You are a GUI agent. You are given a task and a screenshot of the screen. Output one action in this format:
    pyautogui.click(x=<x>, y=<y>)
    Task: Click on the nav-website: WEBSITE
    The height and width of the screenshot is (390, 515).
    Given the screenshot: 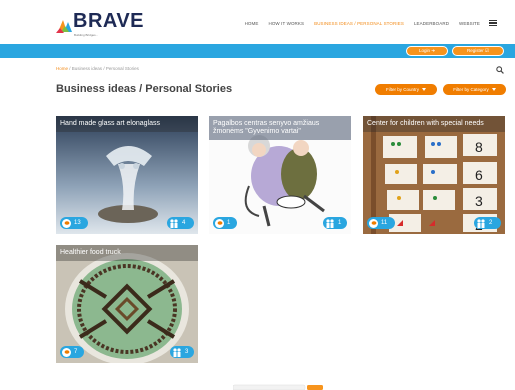 What is the action you would take?
    pyautogui.click(x=469, y=23)
    